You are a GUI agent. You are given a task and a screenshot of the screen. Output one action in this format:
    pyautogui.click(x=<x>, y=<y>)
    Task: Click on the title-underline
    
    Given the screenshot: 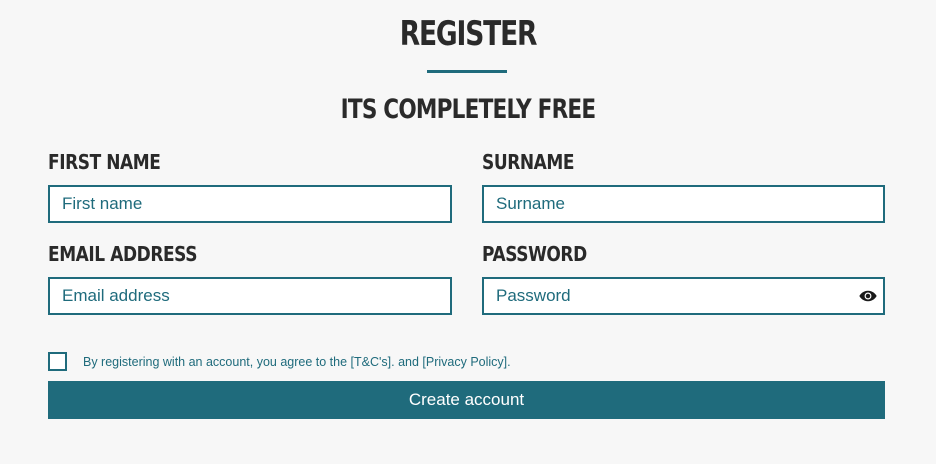 What is the action you would take?
    pyautogui.click(x=467, y=71)
    